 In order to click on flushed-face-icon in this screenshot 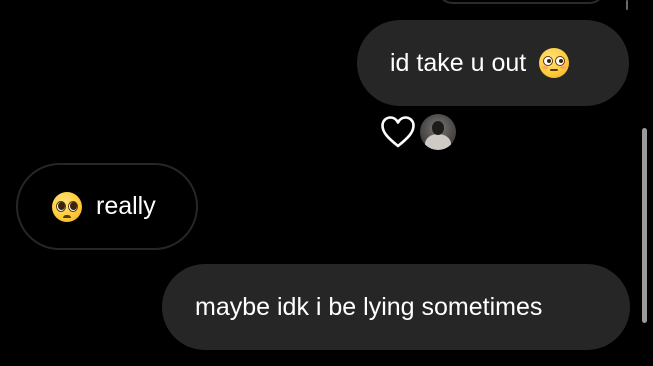, I will do `click(554, 63)`.